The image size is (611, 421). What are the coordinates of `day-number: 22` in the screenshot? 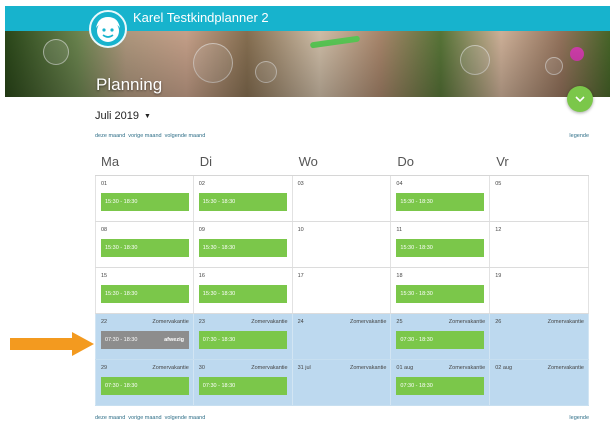 It's located at (104, 322).